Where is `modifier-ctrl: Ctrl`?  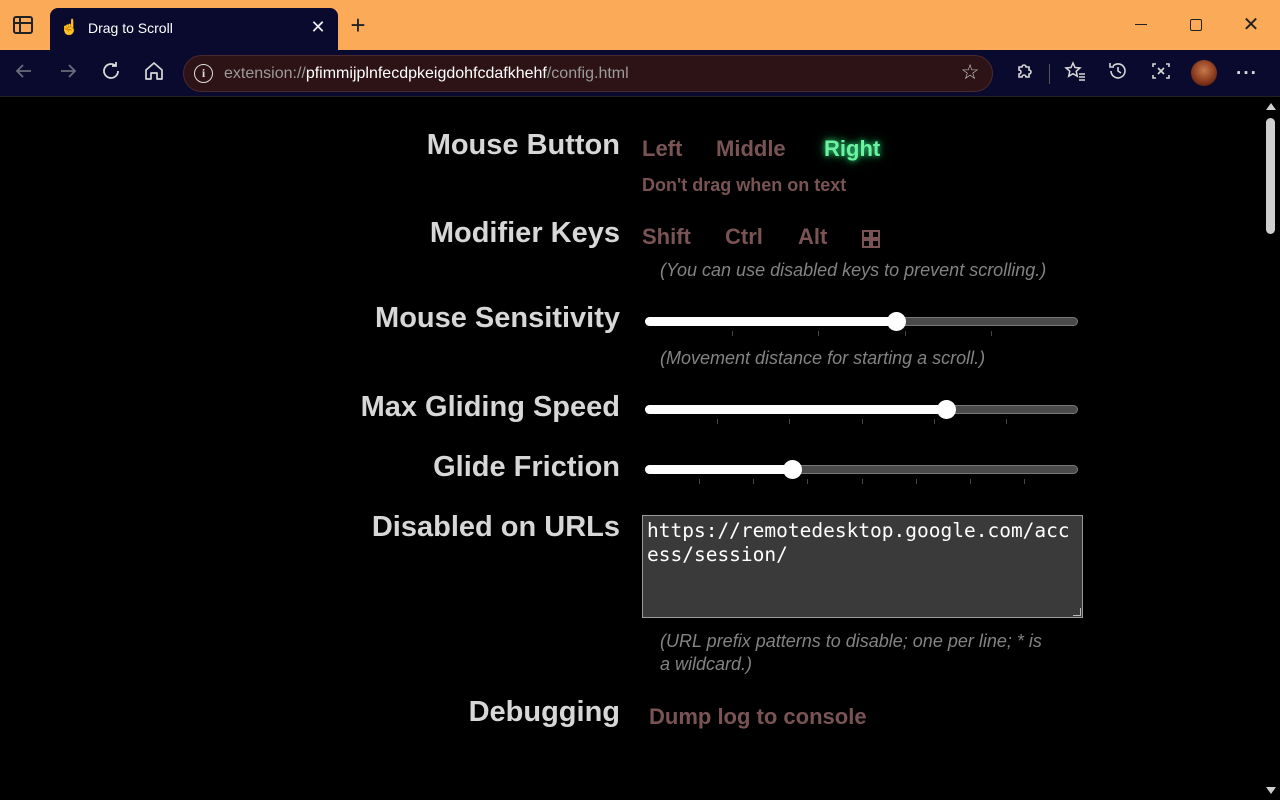 modifier-ctrl: Ctrl is located at coordinates (744, 237).